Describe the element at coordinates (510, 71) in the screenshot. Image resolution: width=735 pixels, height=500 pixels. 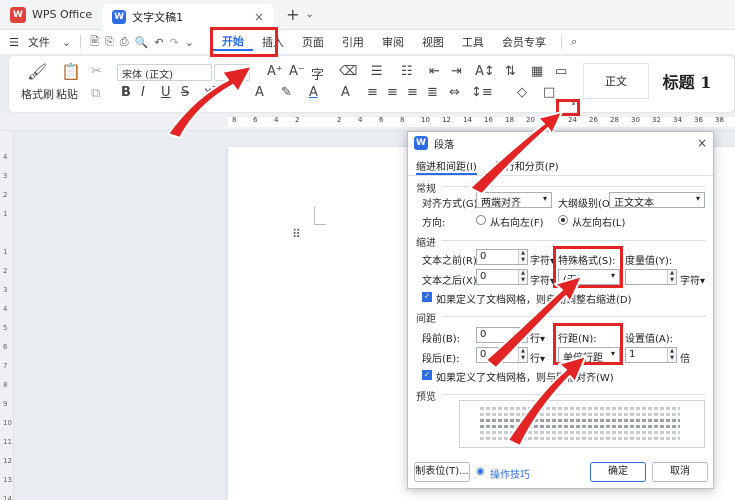
I see `sort-icon: ⇅` at that location.